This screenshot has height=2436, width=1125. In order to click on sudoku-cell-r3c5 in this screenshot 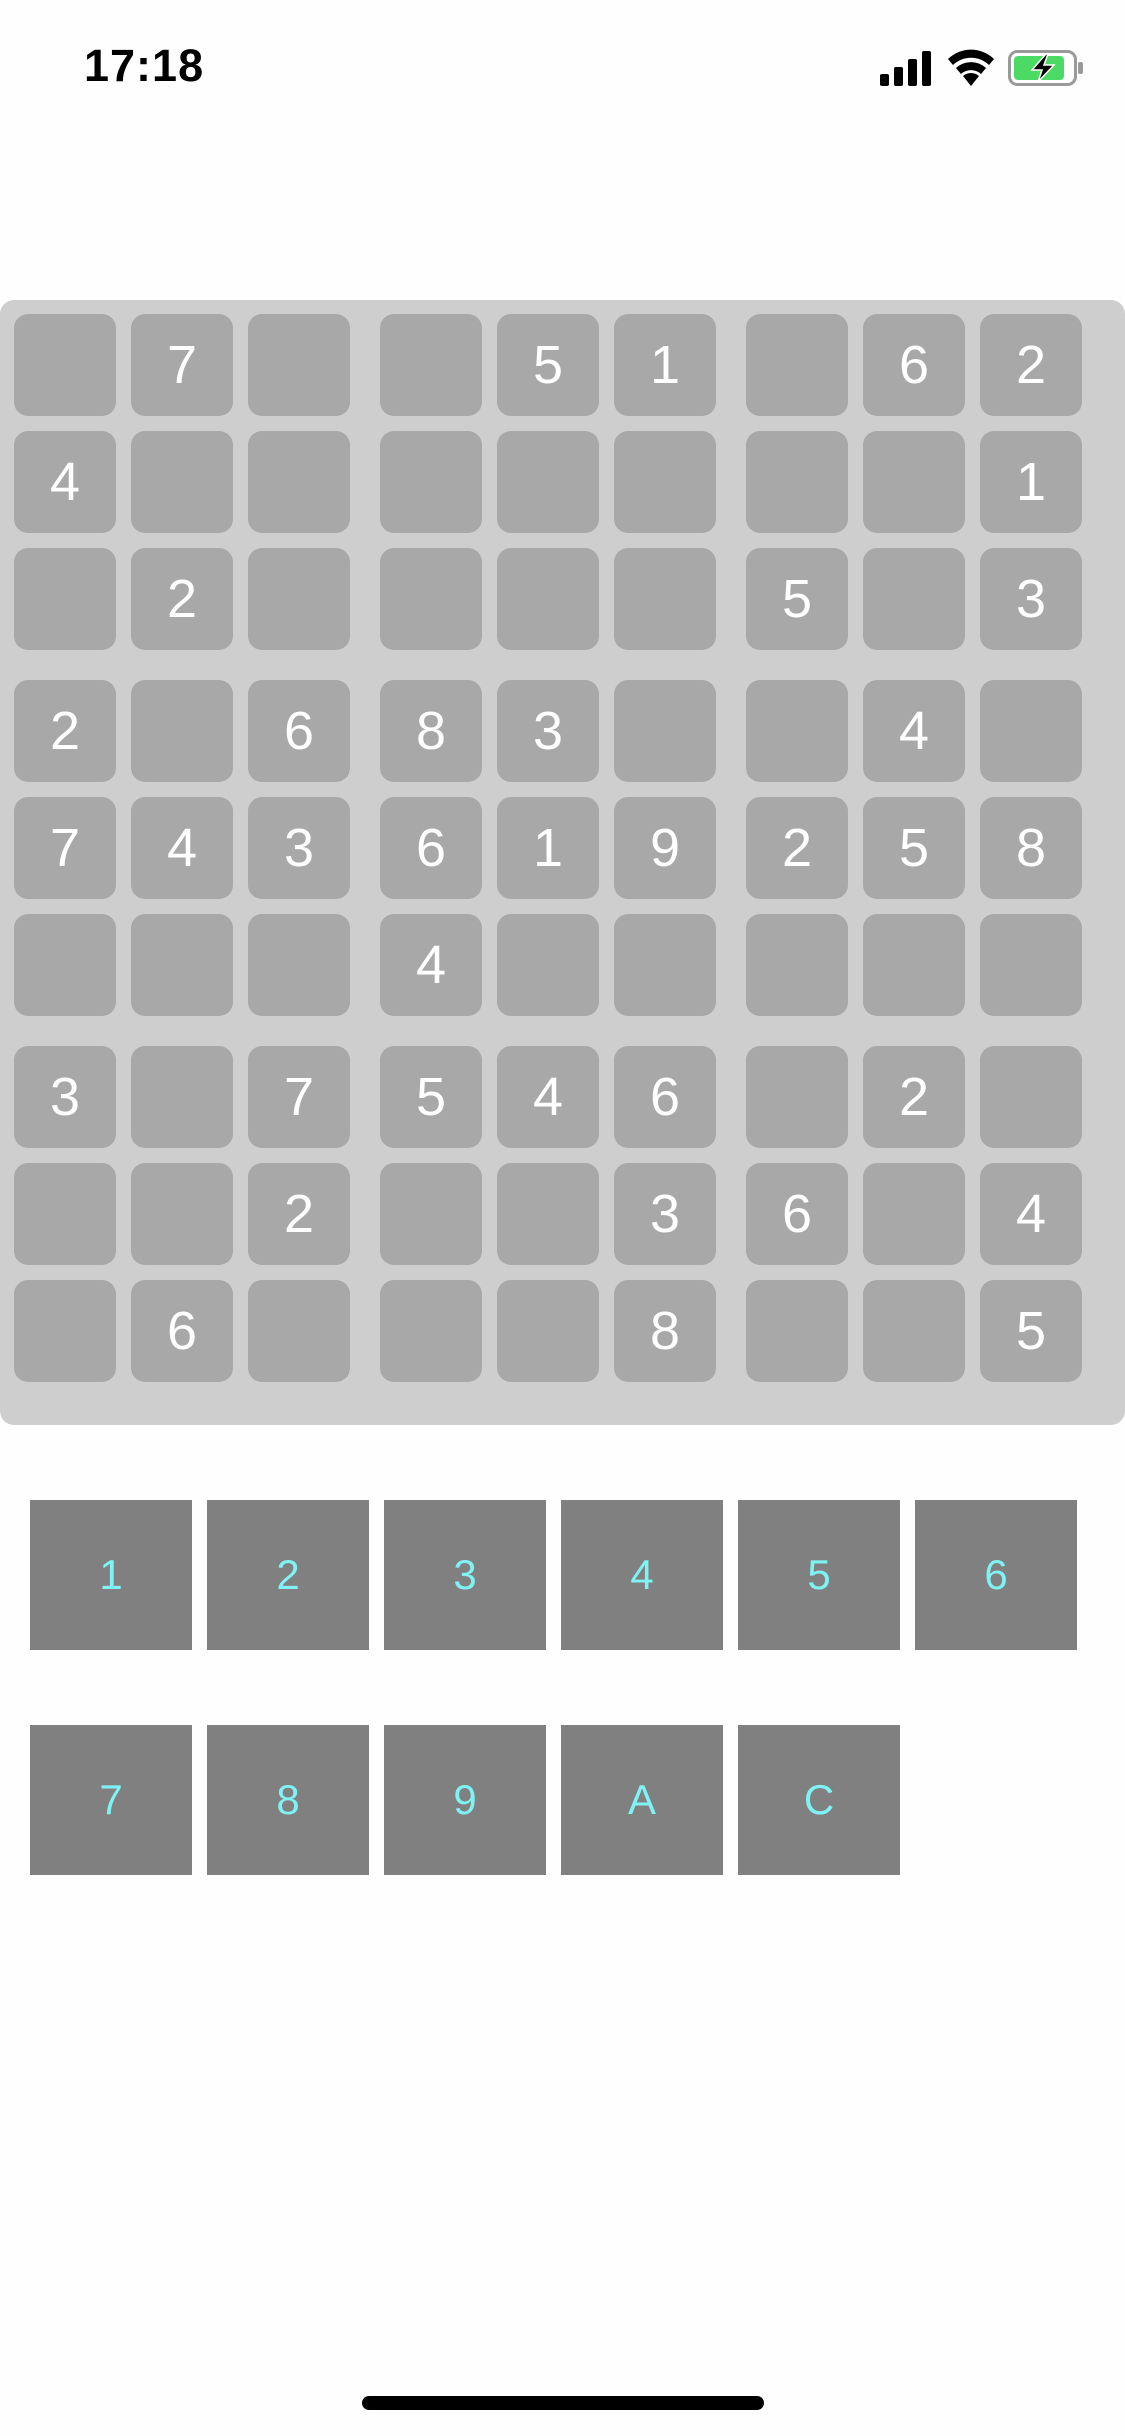, I will do `click(548, 599)`.